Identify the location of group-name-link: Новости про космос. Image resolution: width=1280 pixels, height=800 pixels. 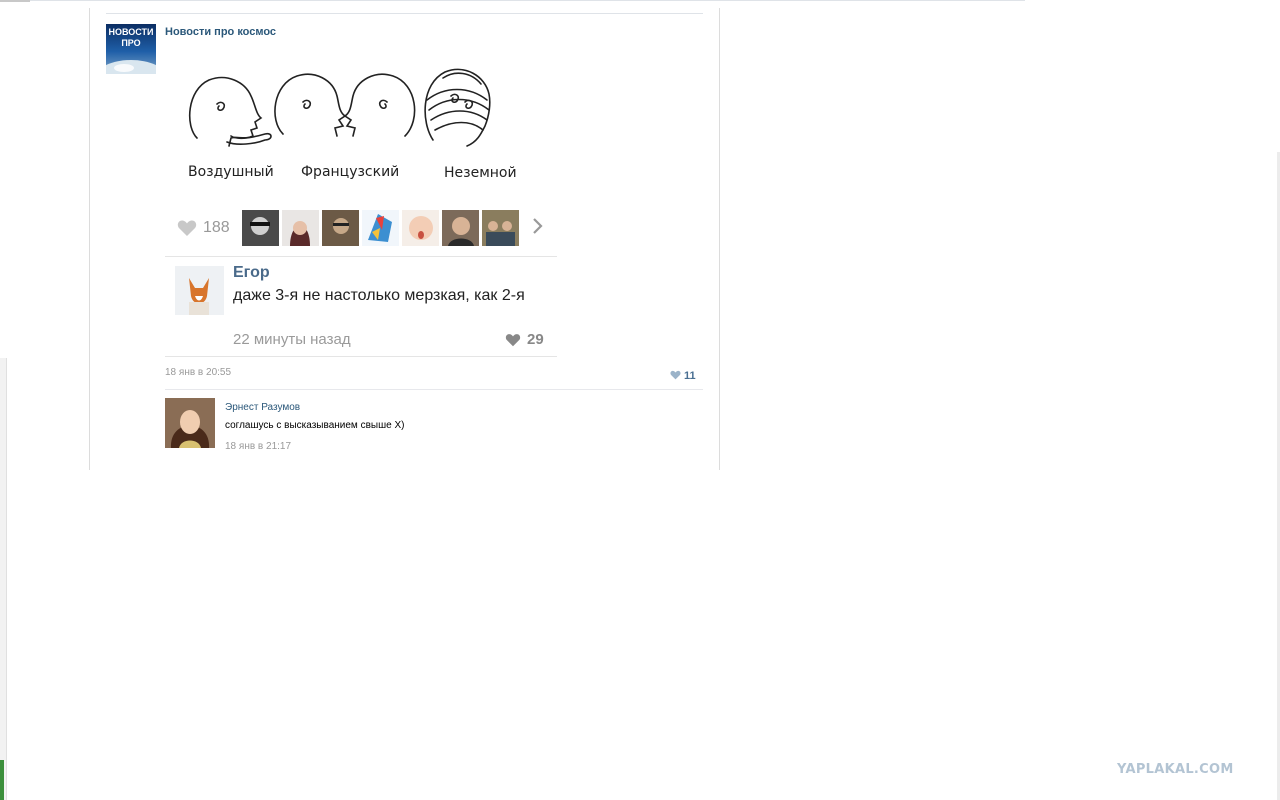
(220, 32).